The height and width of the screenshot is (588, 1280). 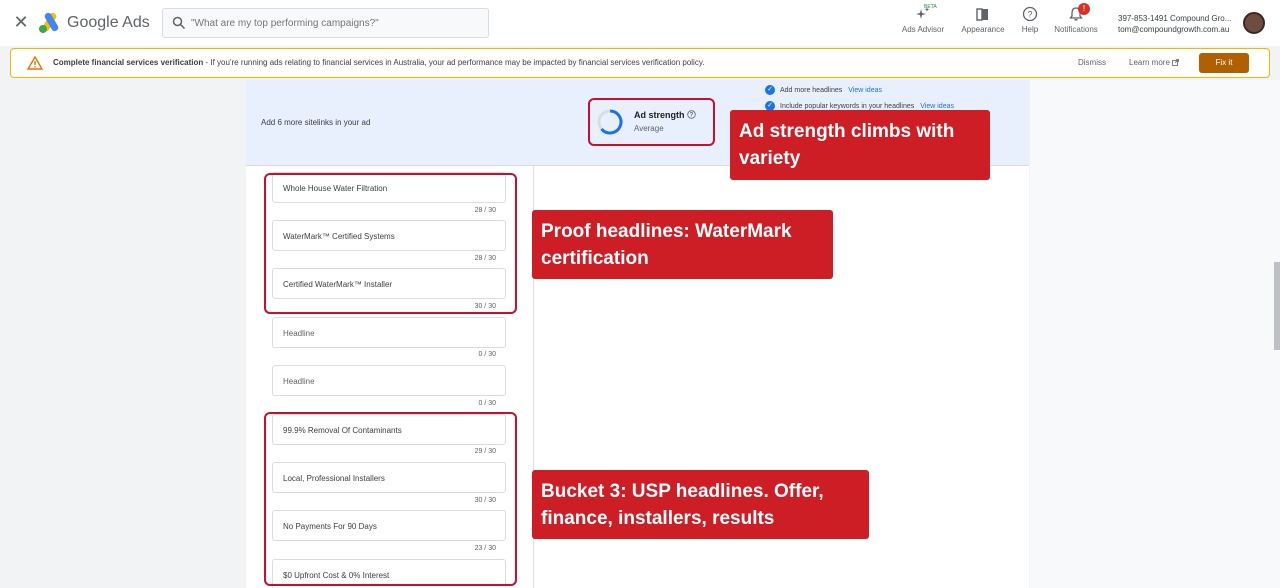 What do you see at coordinates (1277, 306) in the screenshot?
I see `scrollbar` at bounding box center [1277, 306].